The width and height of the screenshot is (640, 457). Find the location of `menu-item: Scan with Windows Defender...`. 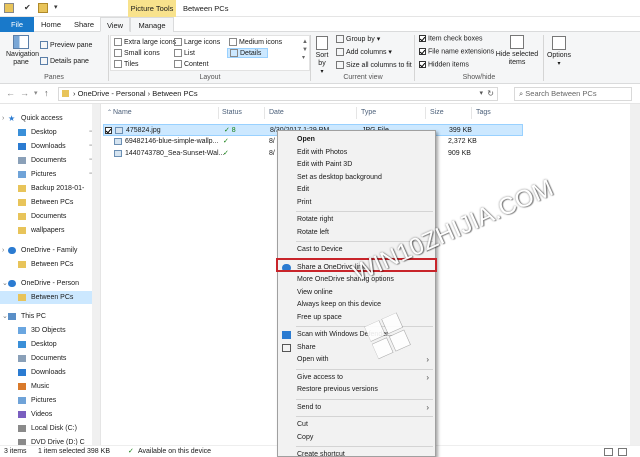

menu-item: Scan with Windows Defender... is located at coordinates (356, 335).